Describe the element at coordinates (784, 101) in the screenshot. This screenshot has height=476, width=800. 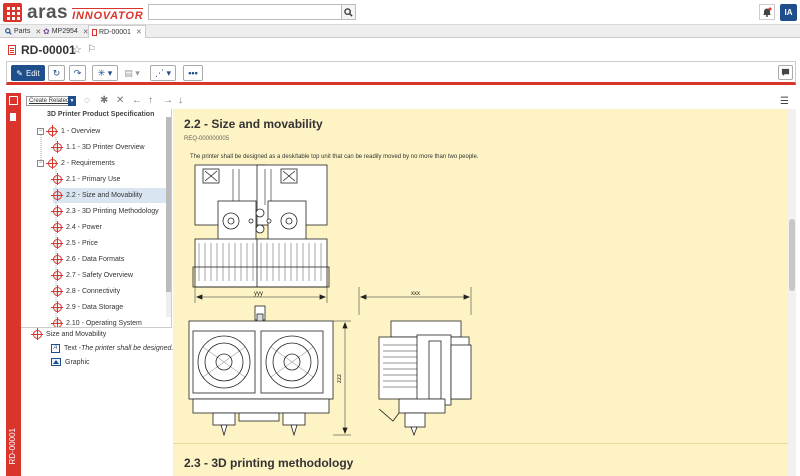
I see `hamburger-menu-icon: ☰` at that location.